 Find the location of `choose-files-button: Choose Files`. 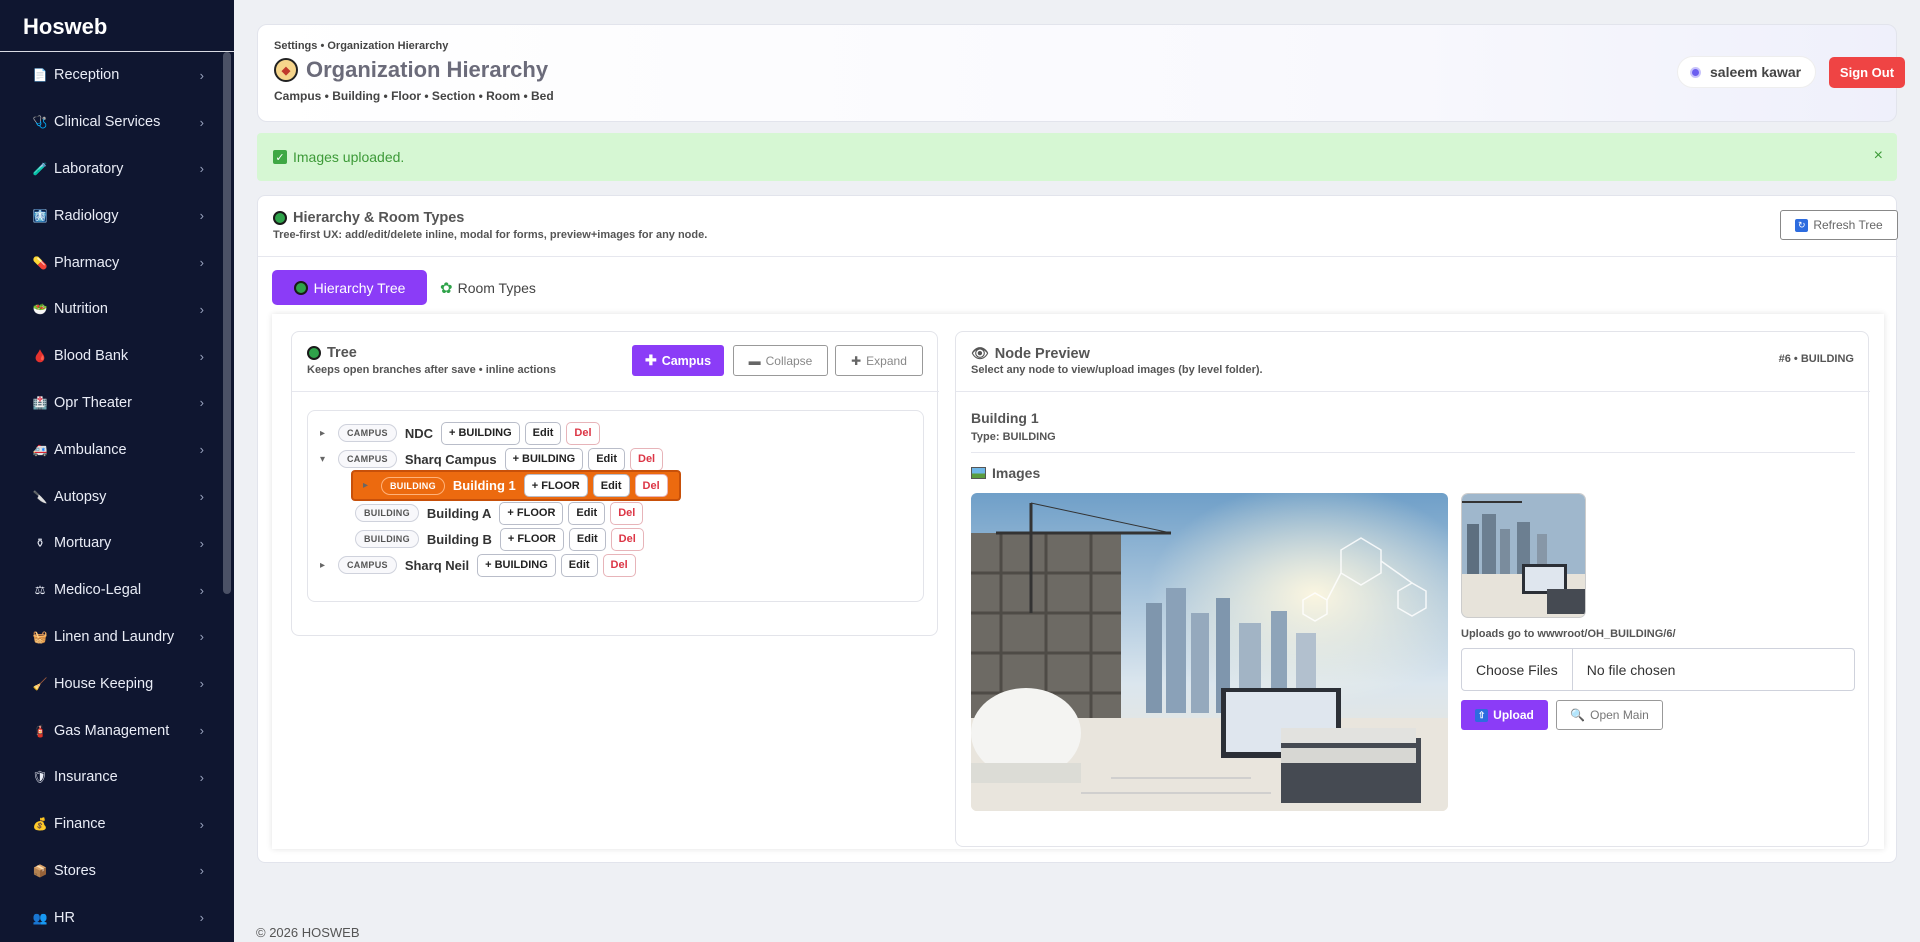

choose-files-button: Choose Files is located at coordinates (1517, 669).